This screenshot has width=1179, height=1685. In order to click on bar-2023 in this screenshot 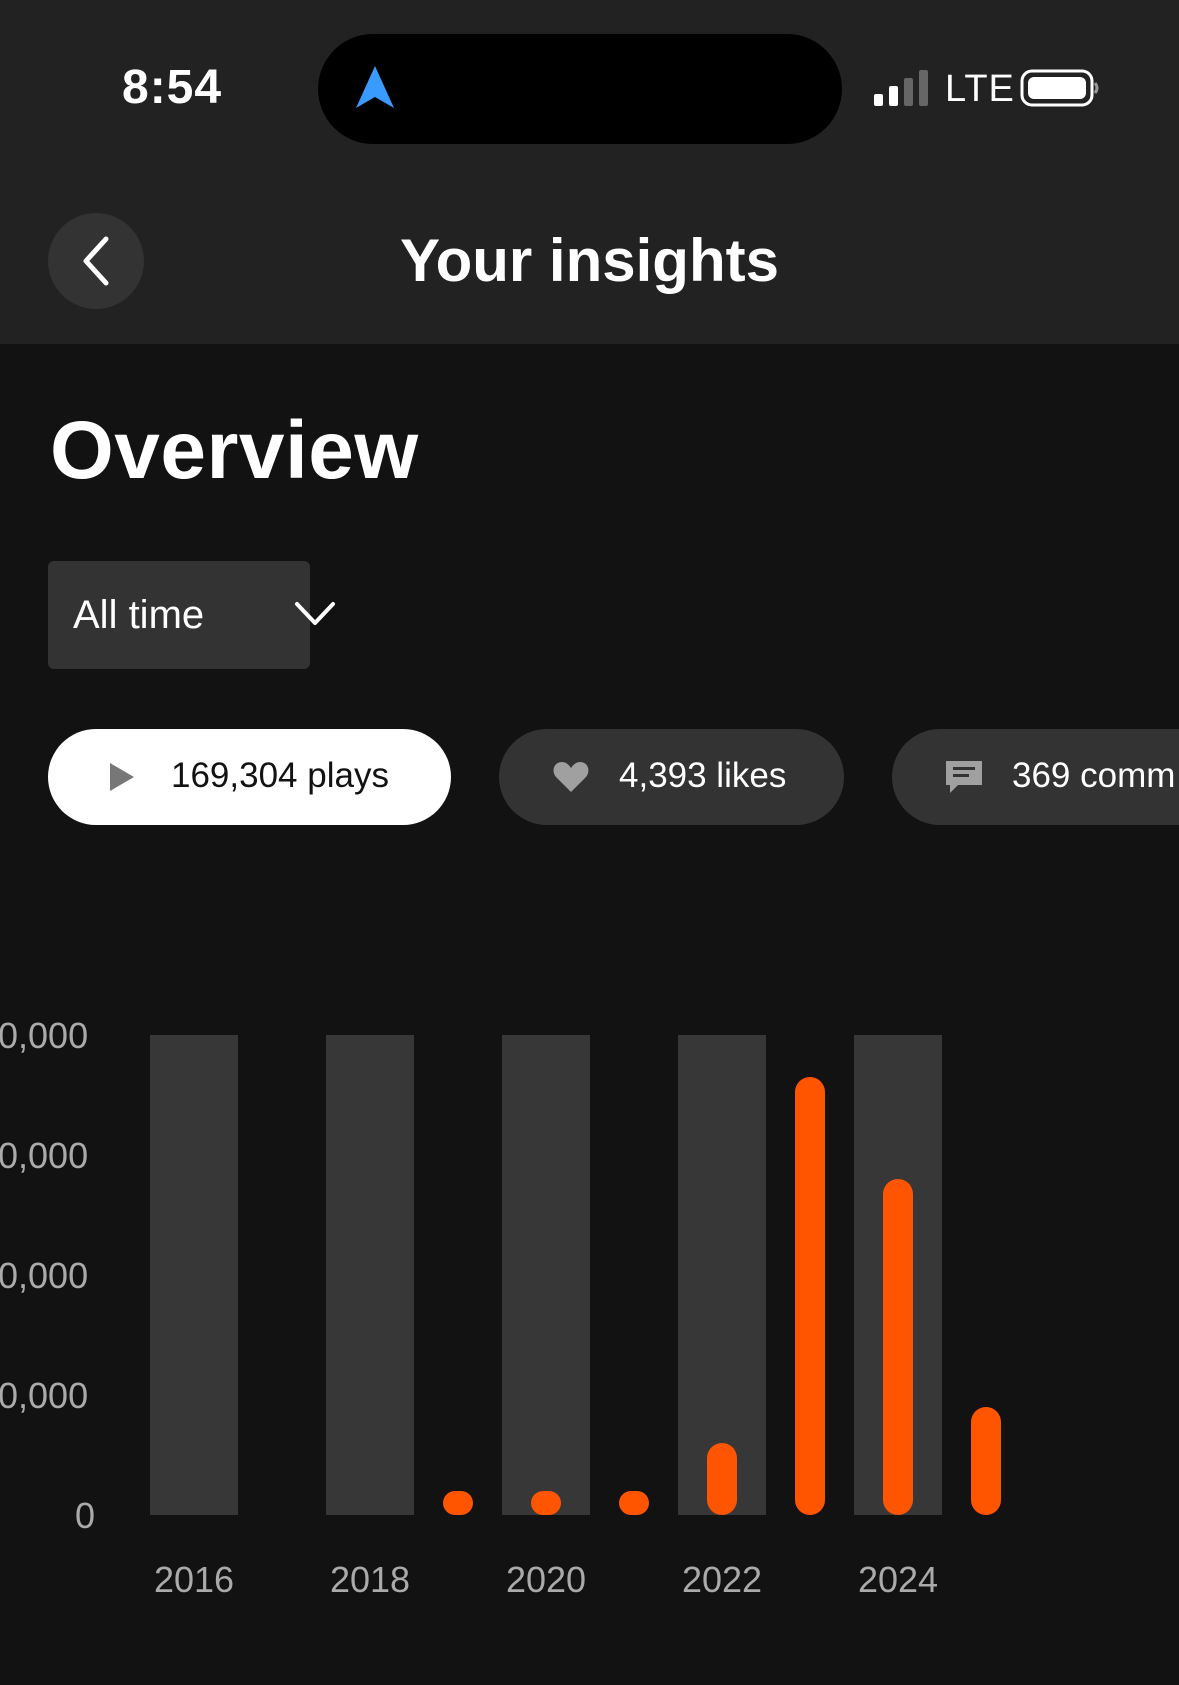, I will do `click(810, 1296)`.